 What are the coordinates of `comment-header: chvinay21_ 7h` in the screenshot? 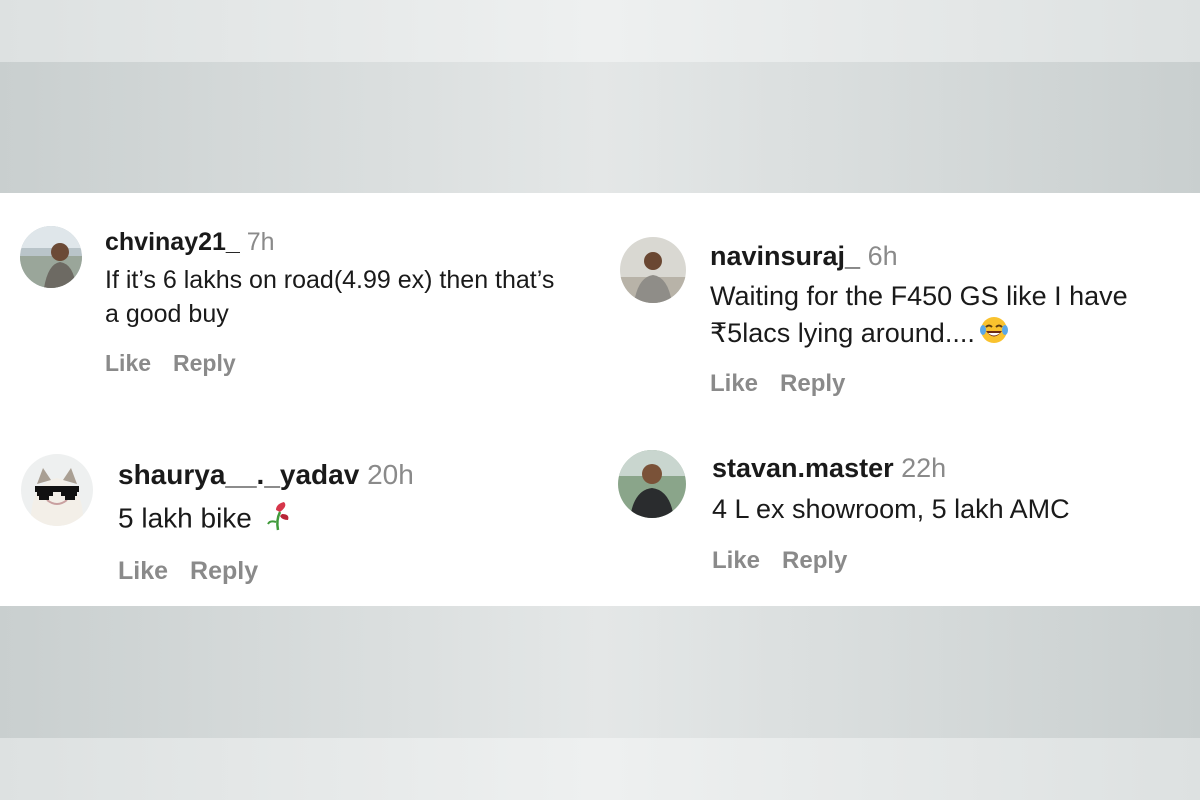 It's located at (190, 242).